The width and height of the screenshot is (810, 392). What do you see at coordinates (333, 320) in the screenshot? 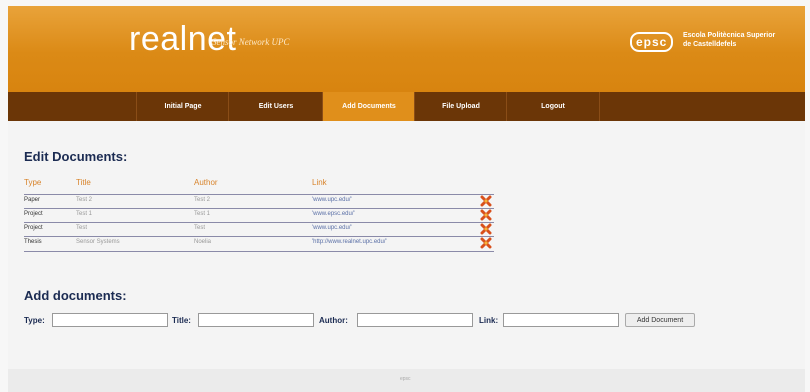
I see `author-label: Author:` at bounding box center [333, 320].